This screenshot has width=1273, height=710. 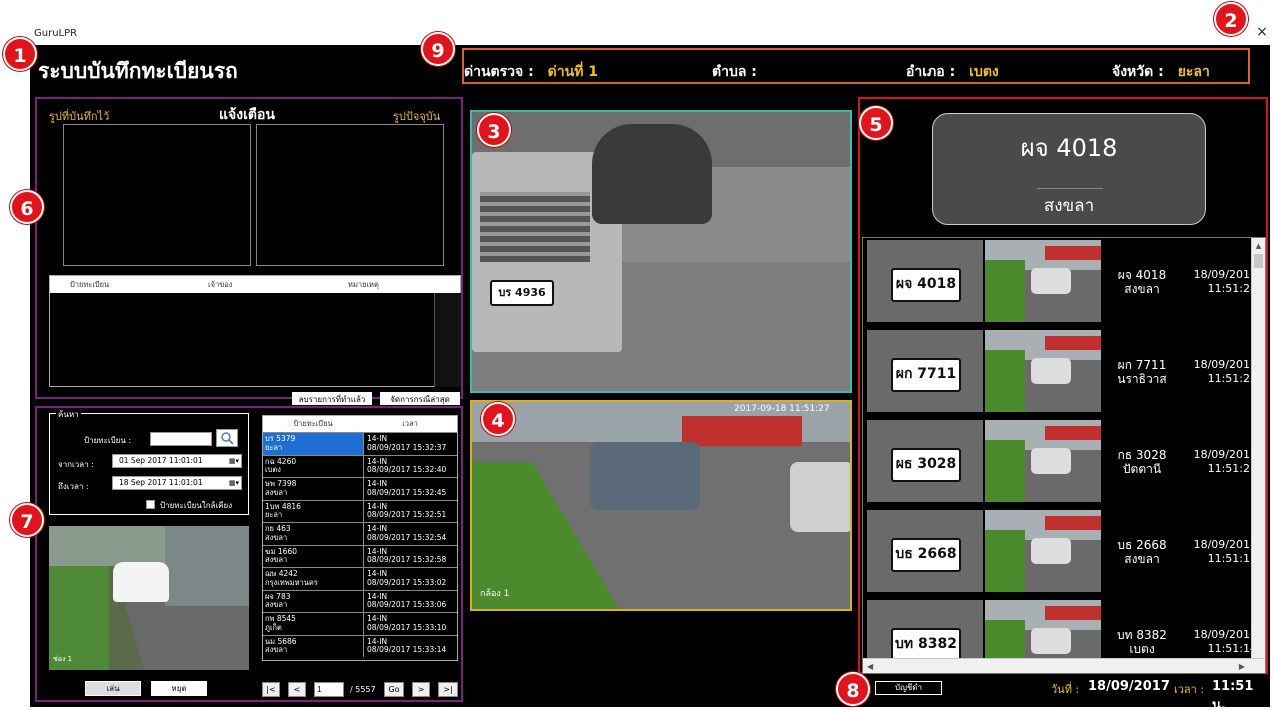 I want to click on search-button, so click(x=227, y=438).